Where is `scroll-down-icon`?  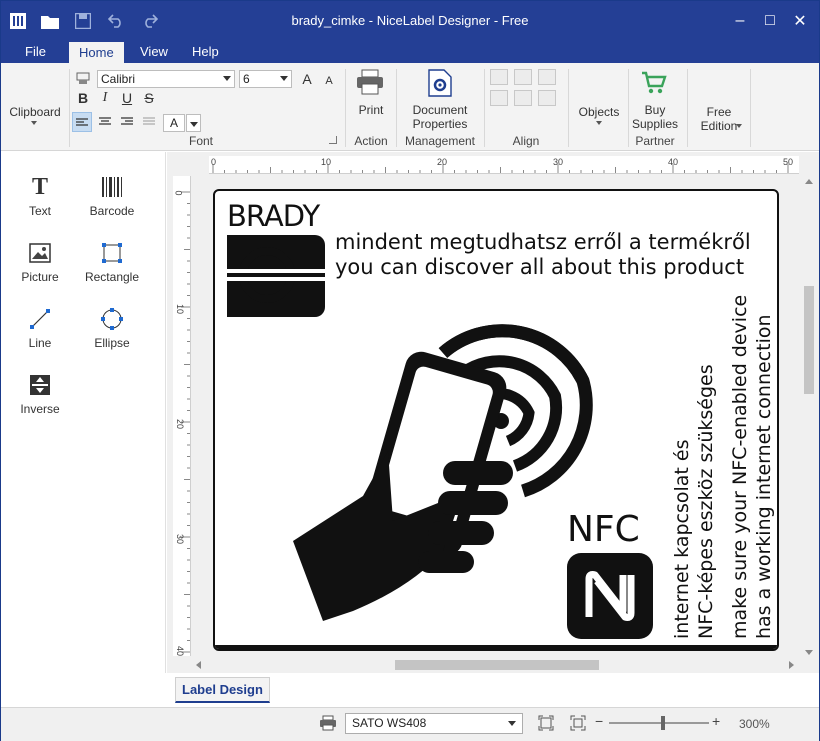 scroll-down-icon is located at coordinates (809, 652).